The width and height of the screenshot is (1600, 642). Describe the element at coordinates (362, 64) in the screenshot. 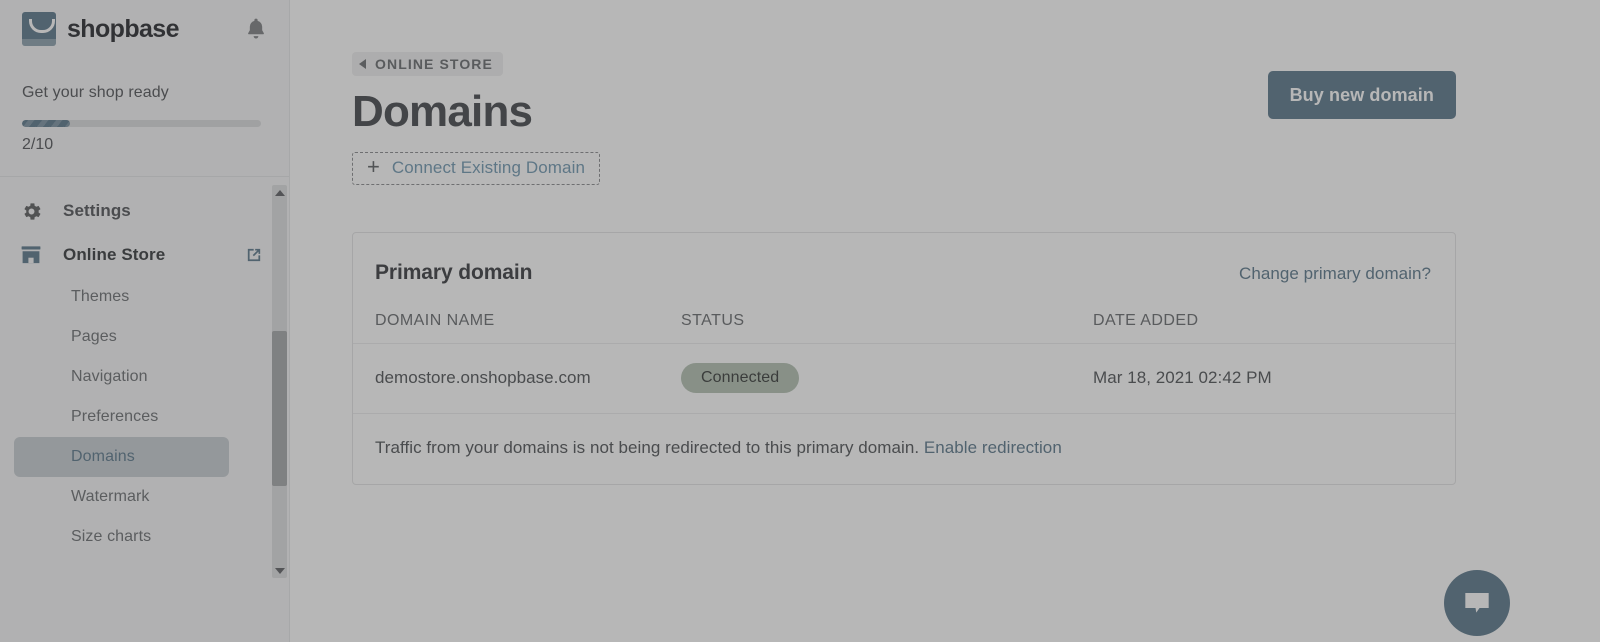

I see `chevron-left-icon` at that location.